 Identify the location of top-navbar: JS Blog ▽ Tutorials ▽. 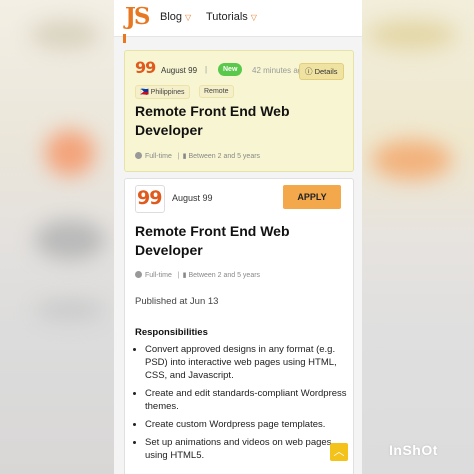
(238, 18).